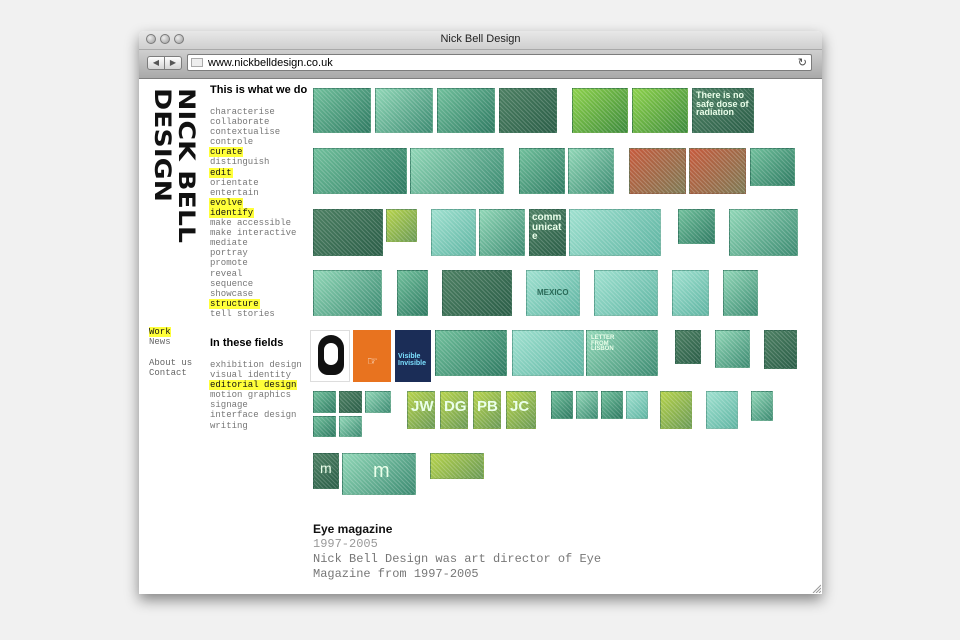  Describe the element at coordinates (413, 356) in the screenshot. I see `eye-magazine-cover-visible: Visible Invisible` at that location.